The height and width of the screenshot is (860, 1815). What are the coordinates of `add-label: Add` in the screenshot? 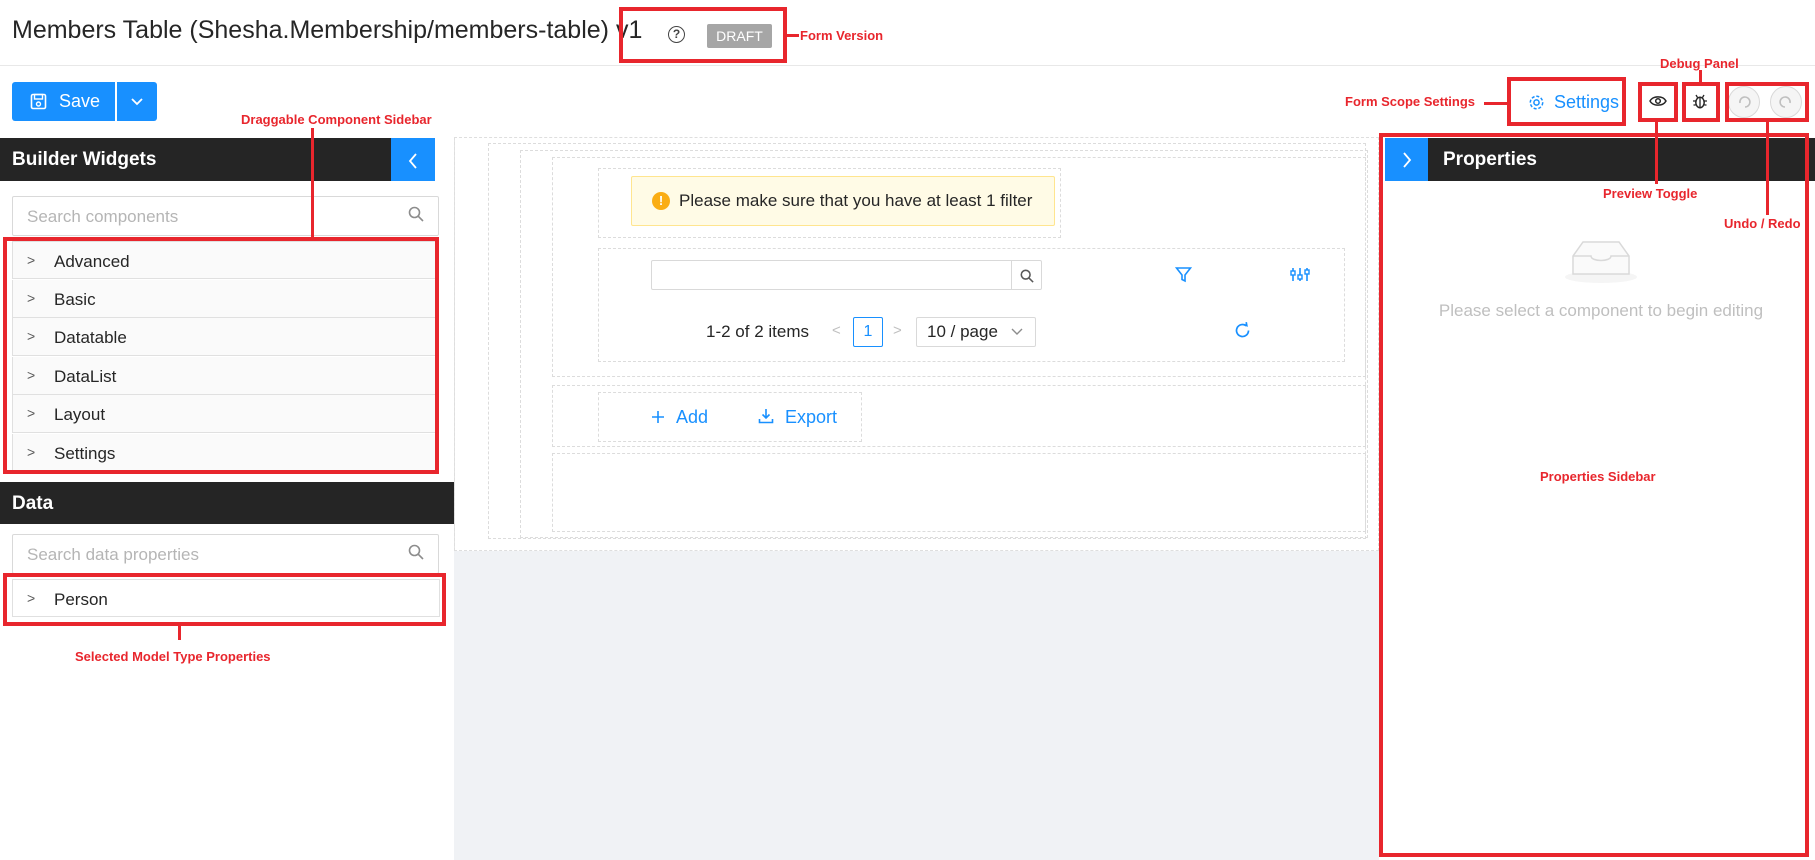 It's located at (692, 417).